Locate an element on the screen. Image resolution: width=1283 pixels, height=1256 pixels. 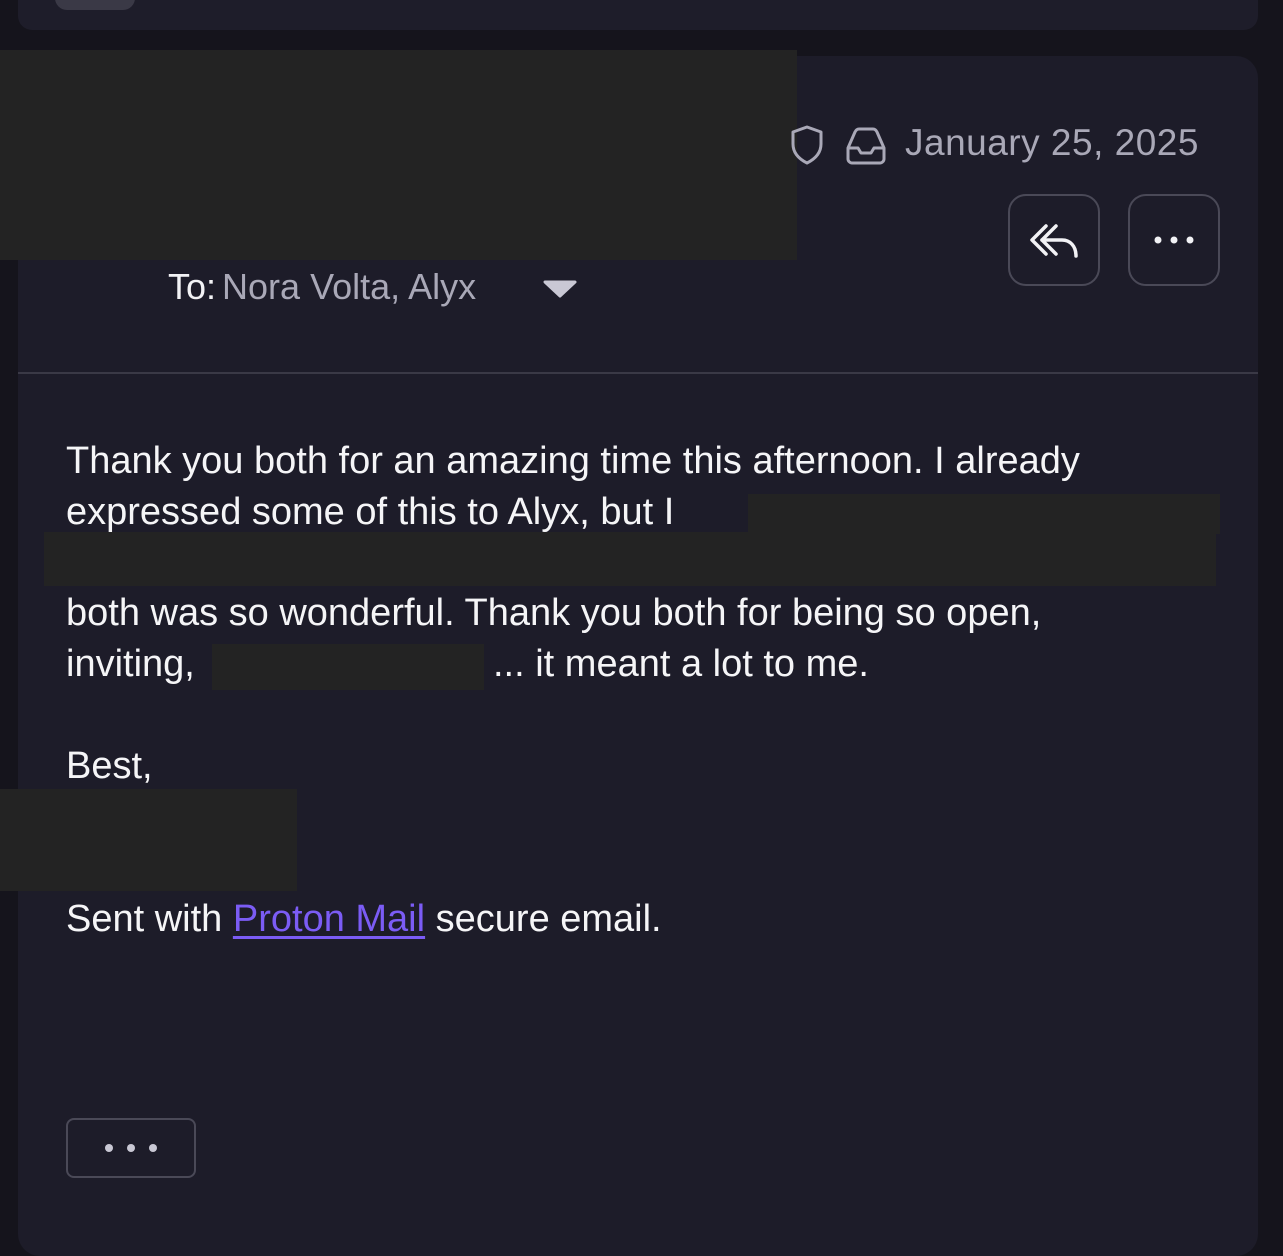
body-line-4-end: ... it meant a lot to me. is located at coordinates (681, 664).